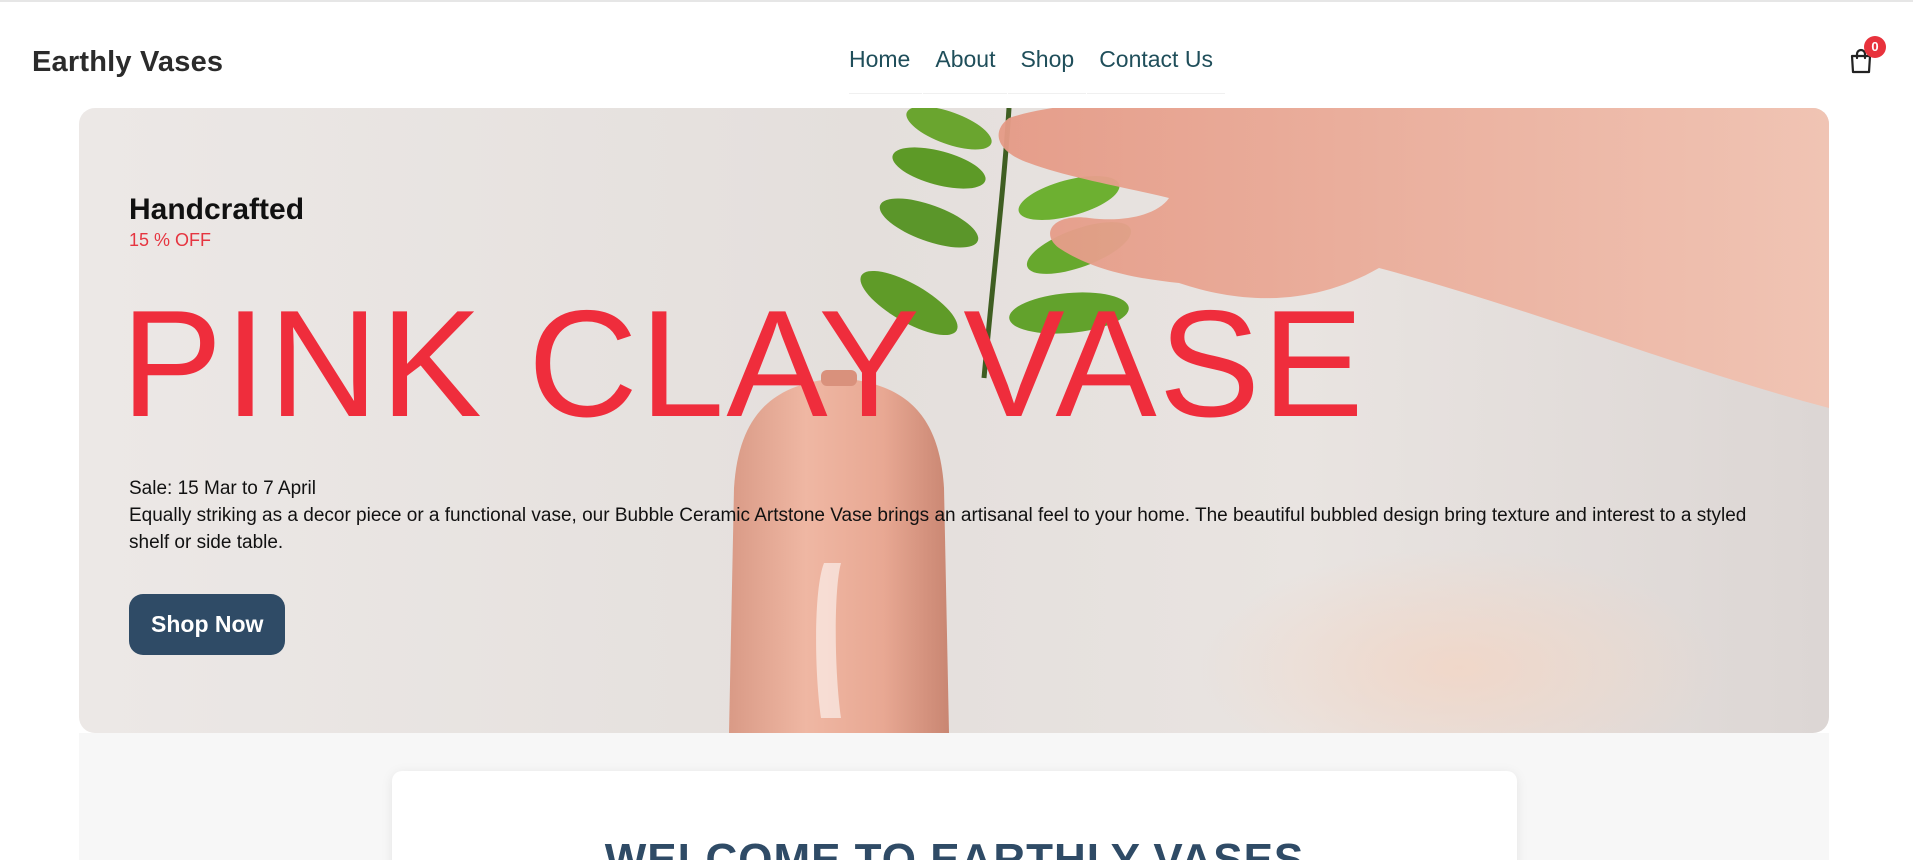  What do you see at coordinates (217, 209) in the screenshot?
I see `hero-kicker: Handcrafted` at bounding box center [217, 209].